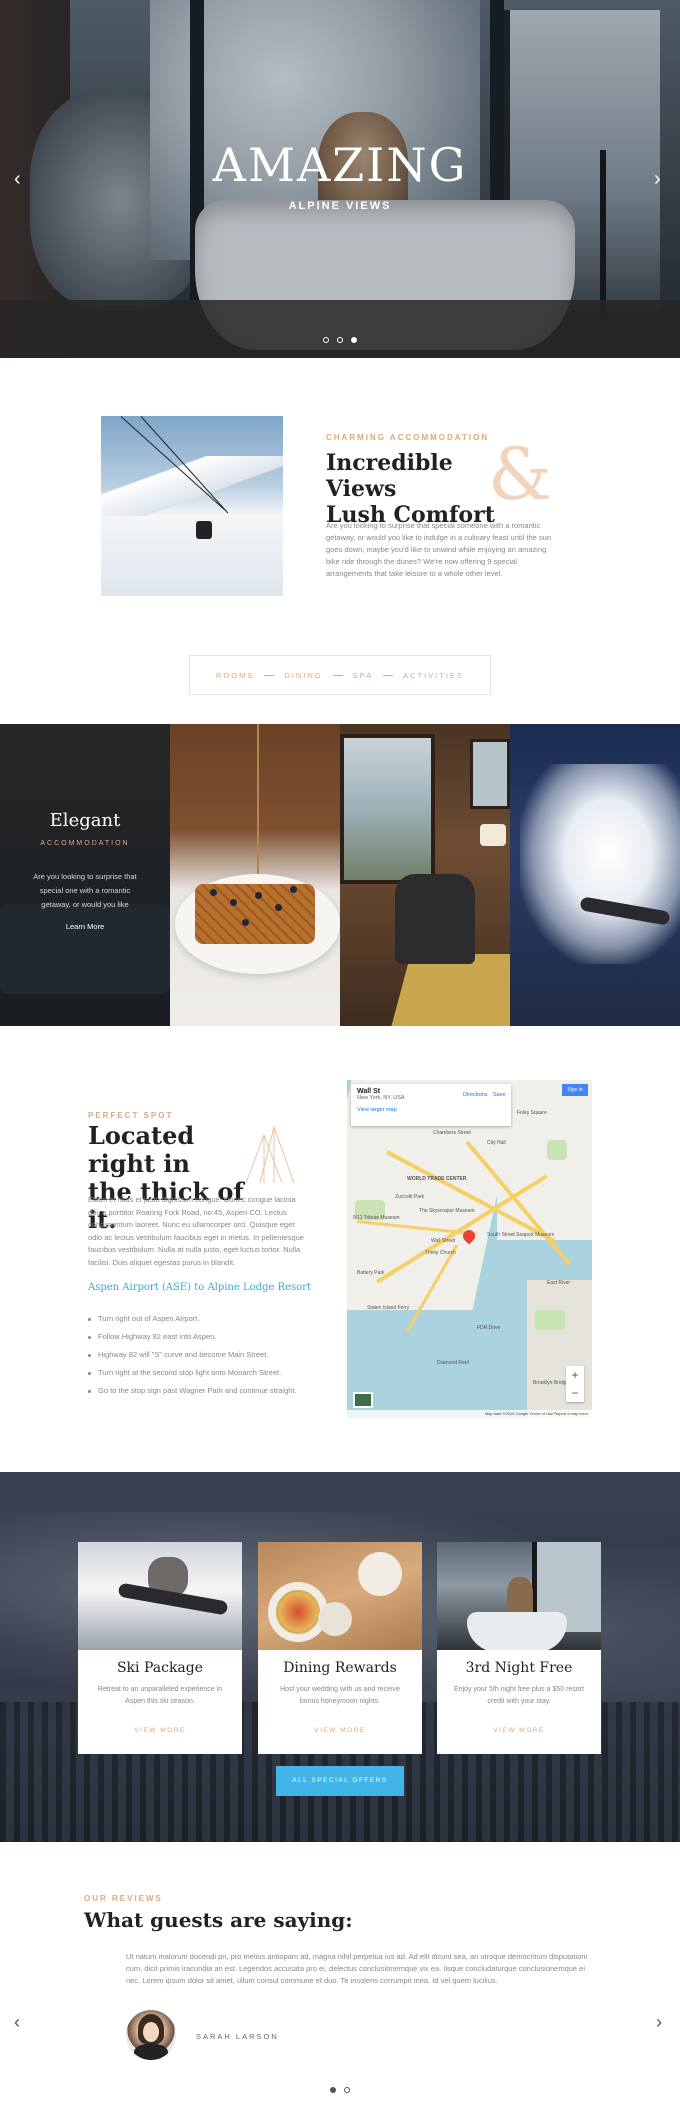 The width and height of the screenshot is (680, 2107). I want to click on dining-image, so click(340, 1596).